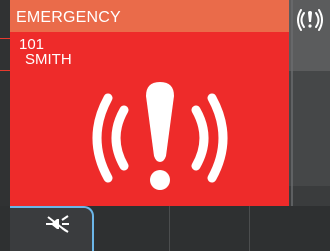 The image size is (330, 251). What do you see at coordinates (48, 59) in the screenshot?
I see `caller-name: SMITH` at bounding box center [48, 59].